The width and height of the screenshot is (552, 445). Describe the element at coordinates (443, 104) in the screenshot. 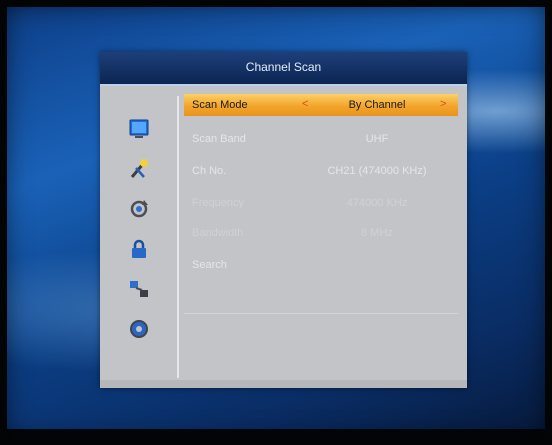

I see `arrow-right-icon: >` at that location.